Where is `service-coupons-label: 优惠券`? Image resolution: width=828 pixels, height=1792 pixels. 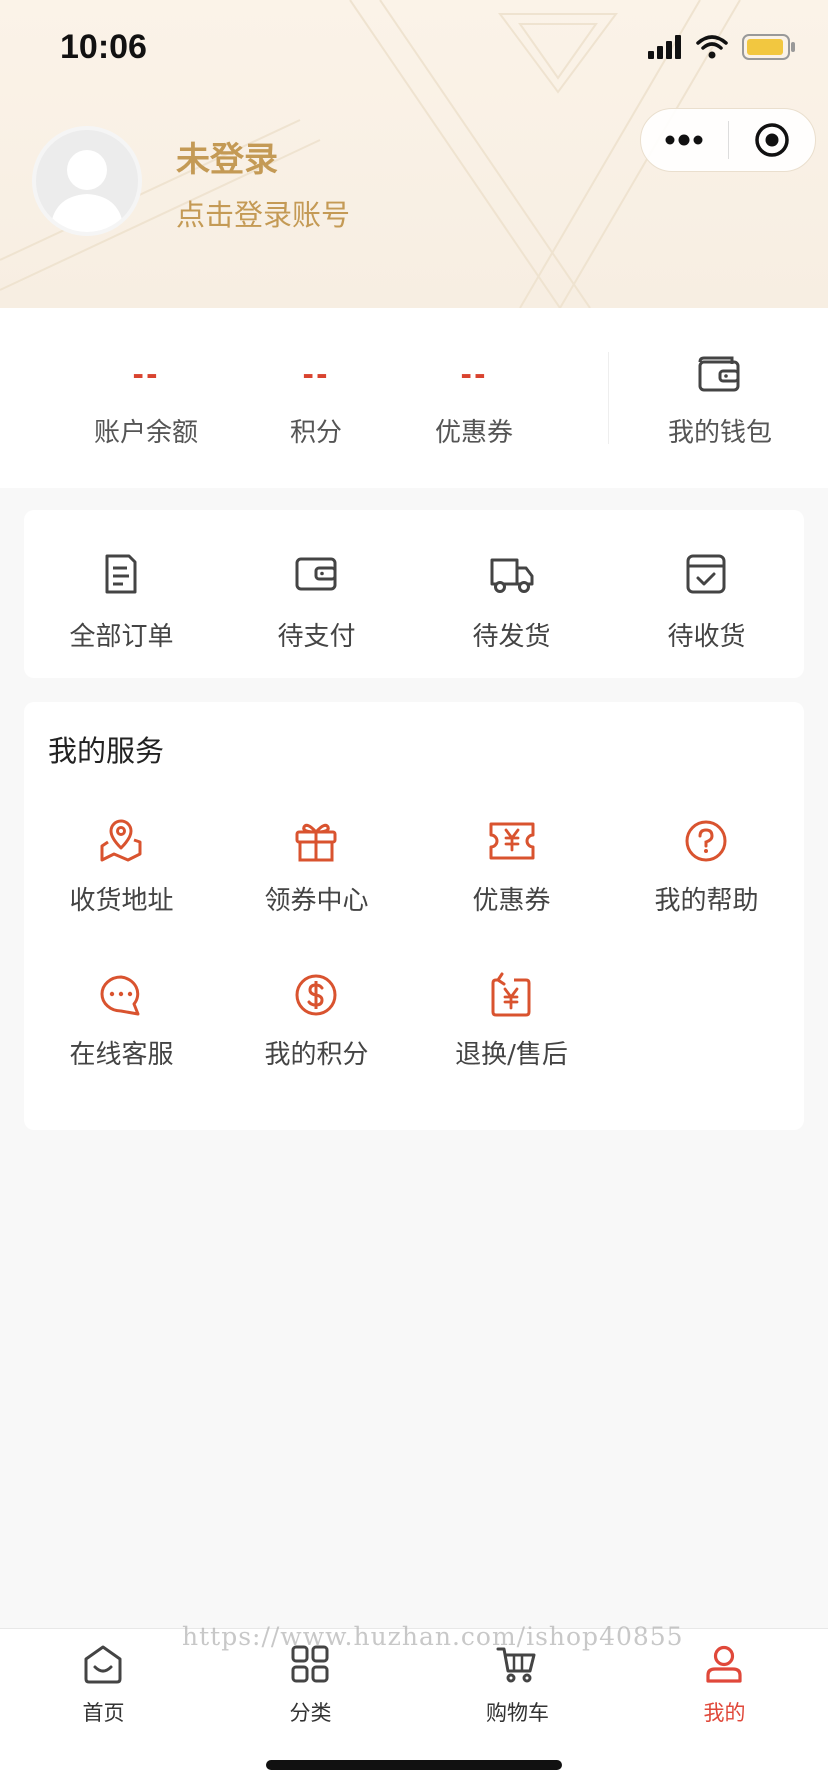 service-coupons-label: 优惠券 is located at coordinates (511, 901).